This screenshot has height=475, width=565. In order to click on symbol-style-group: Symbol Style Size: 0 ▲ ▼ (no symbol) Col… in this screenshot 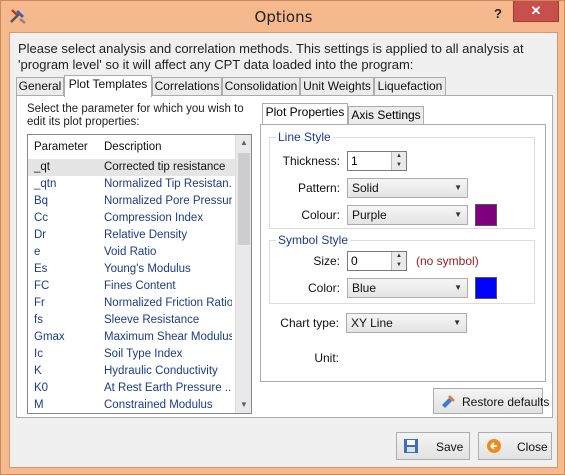, I will do `click(402, 268)`.